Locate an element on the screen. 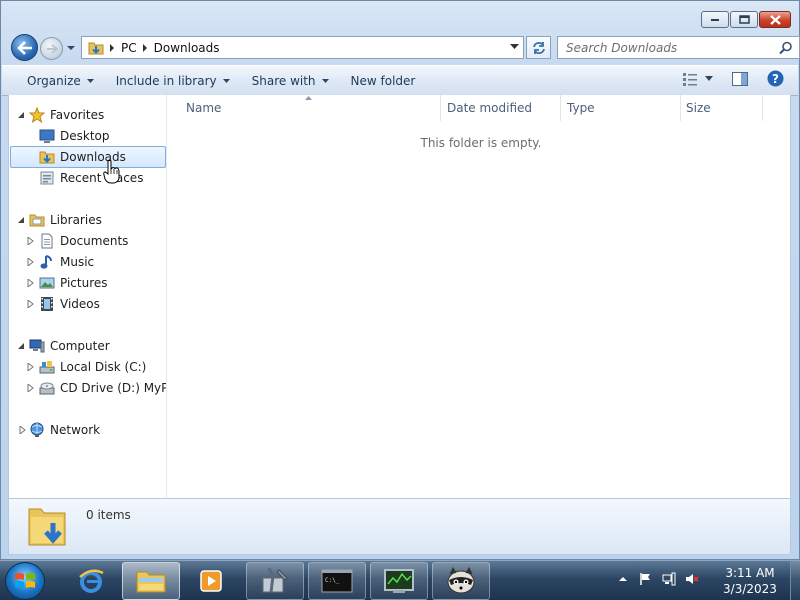  videos-icon is located at coordinates (47, 304).